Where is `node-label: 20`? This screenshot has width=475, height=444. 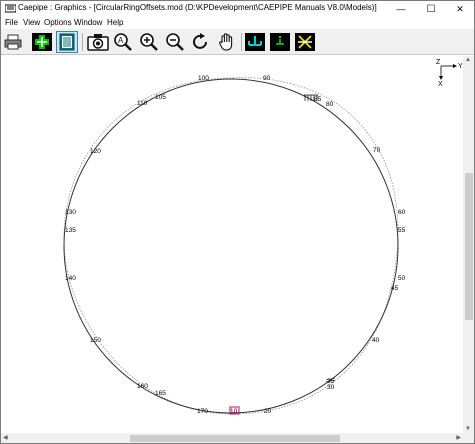
node-label: 20 is located at coordinates (268, 411).